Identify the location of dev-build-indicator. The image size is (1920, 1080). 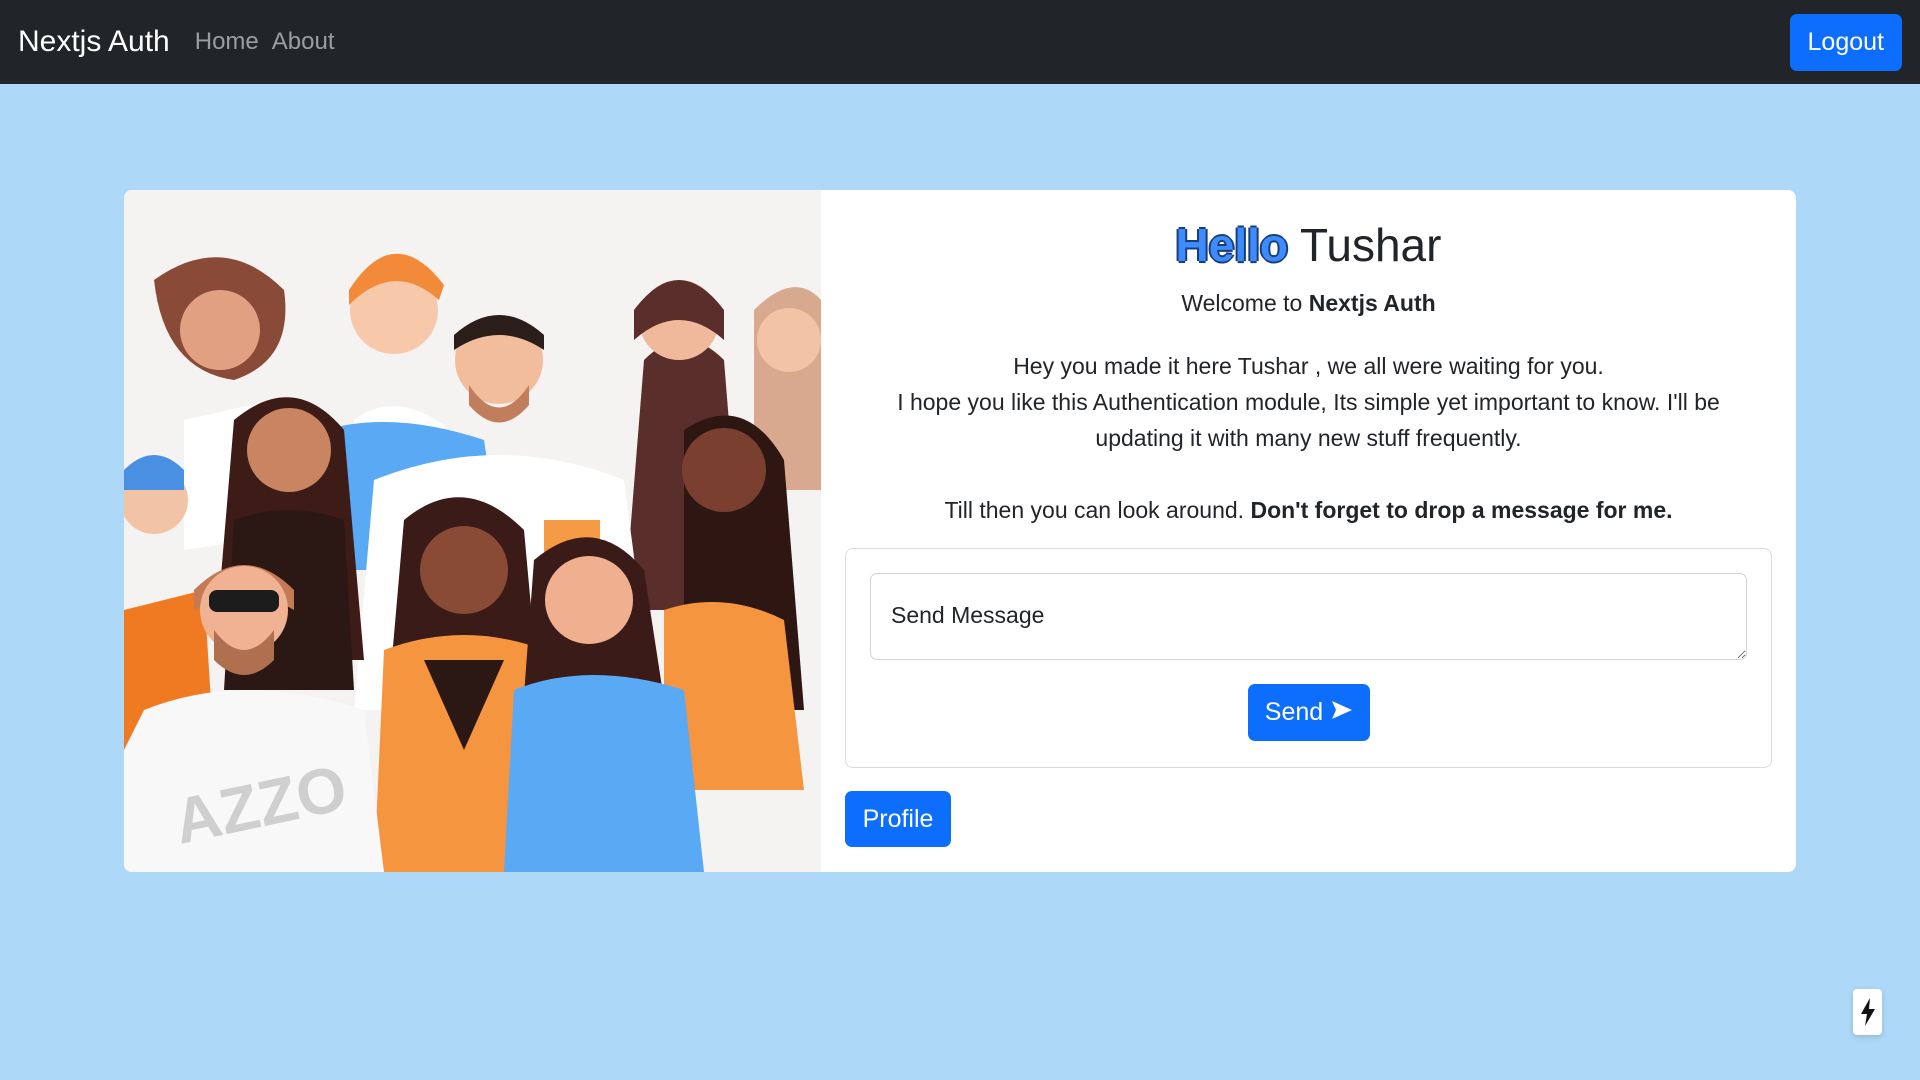
(1867, 1012).